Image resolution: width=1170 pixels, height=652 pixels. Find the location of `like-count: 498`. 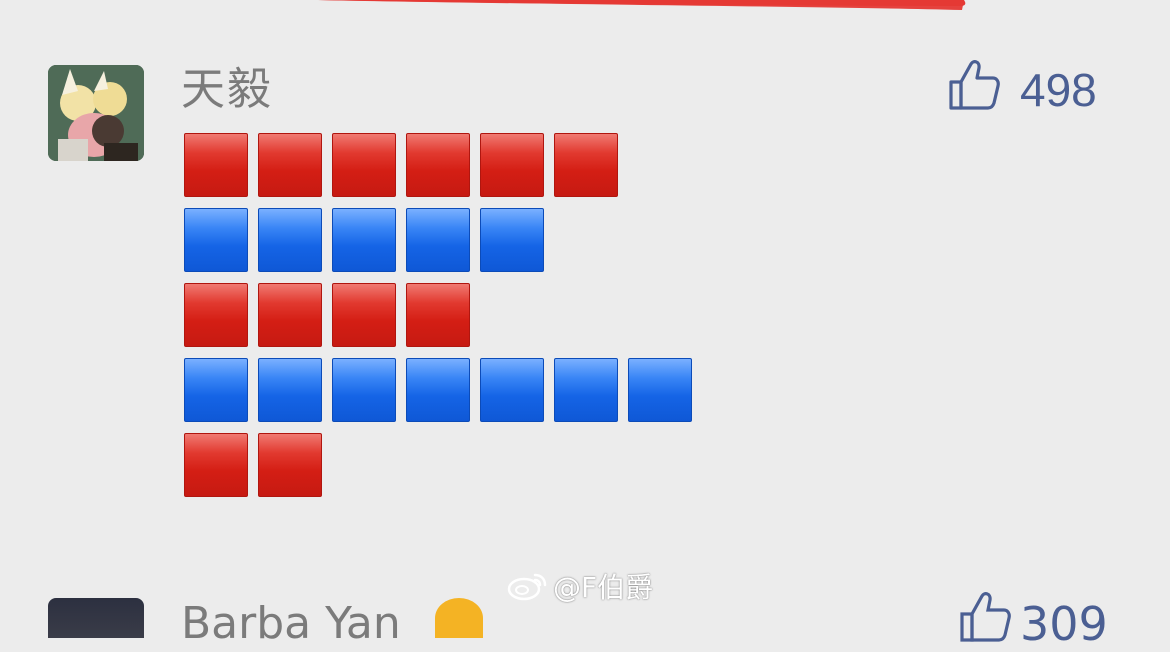

like-count: 498 is located at coordinates (1058, 90).